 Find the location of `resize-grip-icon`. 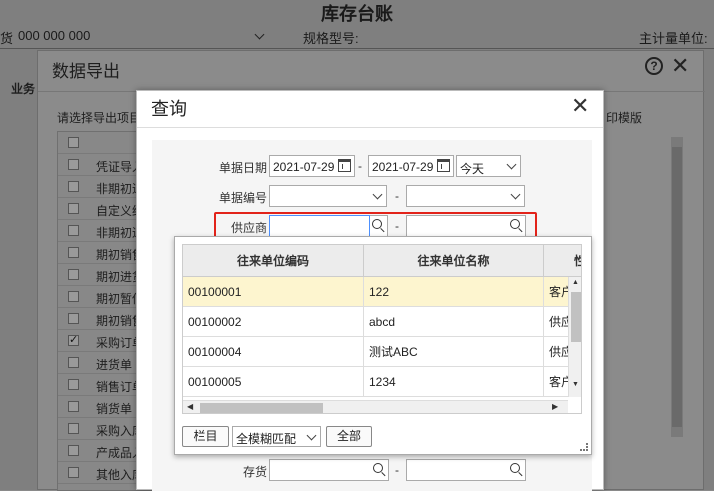

resize-grip-icon is located at coordinates (584, 447).